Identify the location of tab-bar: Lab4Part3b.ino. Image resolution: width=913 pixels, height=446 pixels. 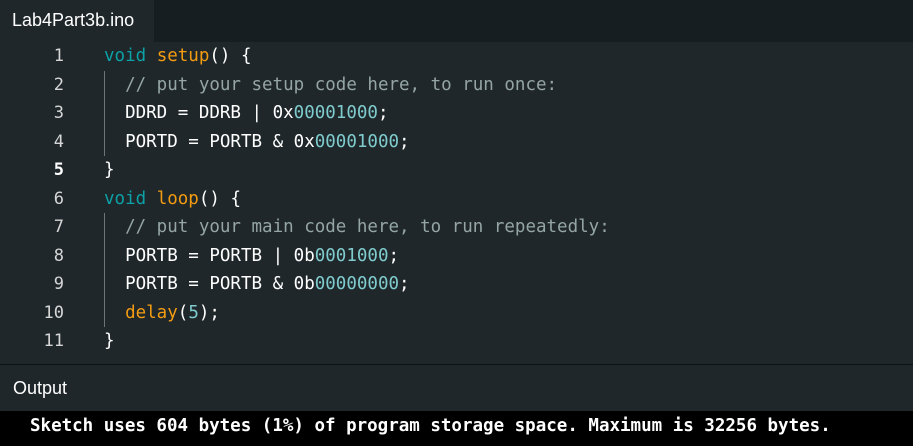
(456, 21).